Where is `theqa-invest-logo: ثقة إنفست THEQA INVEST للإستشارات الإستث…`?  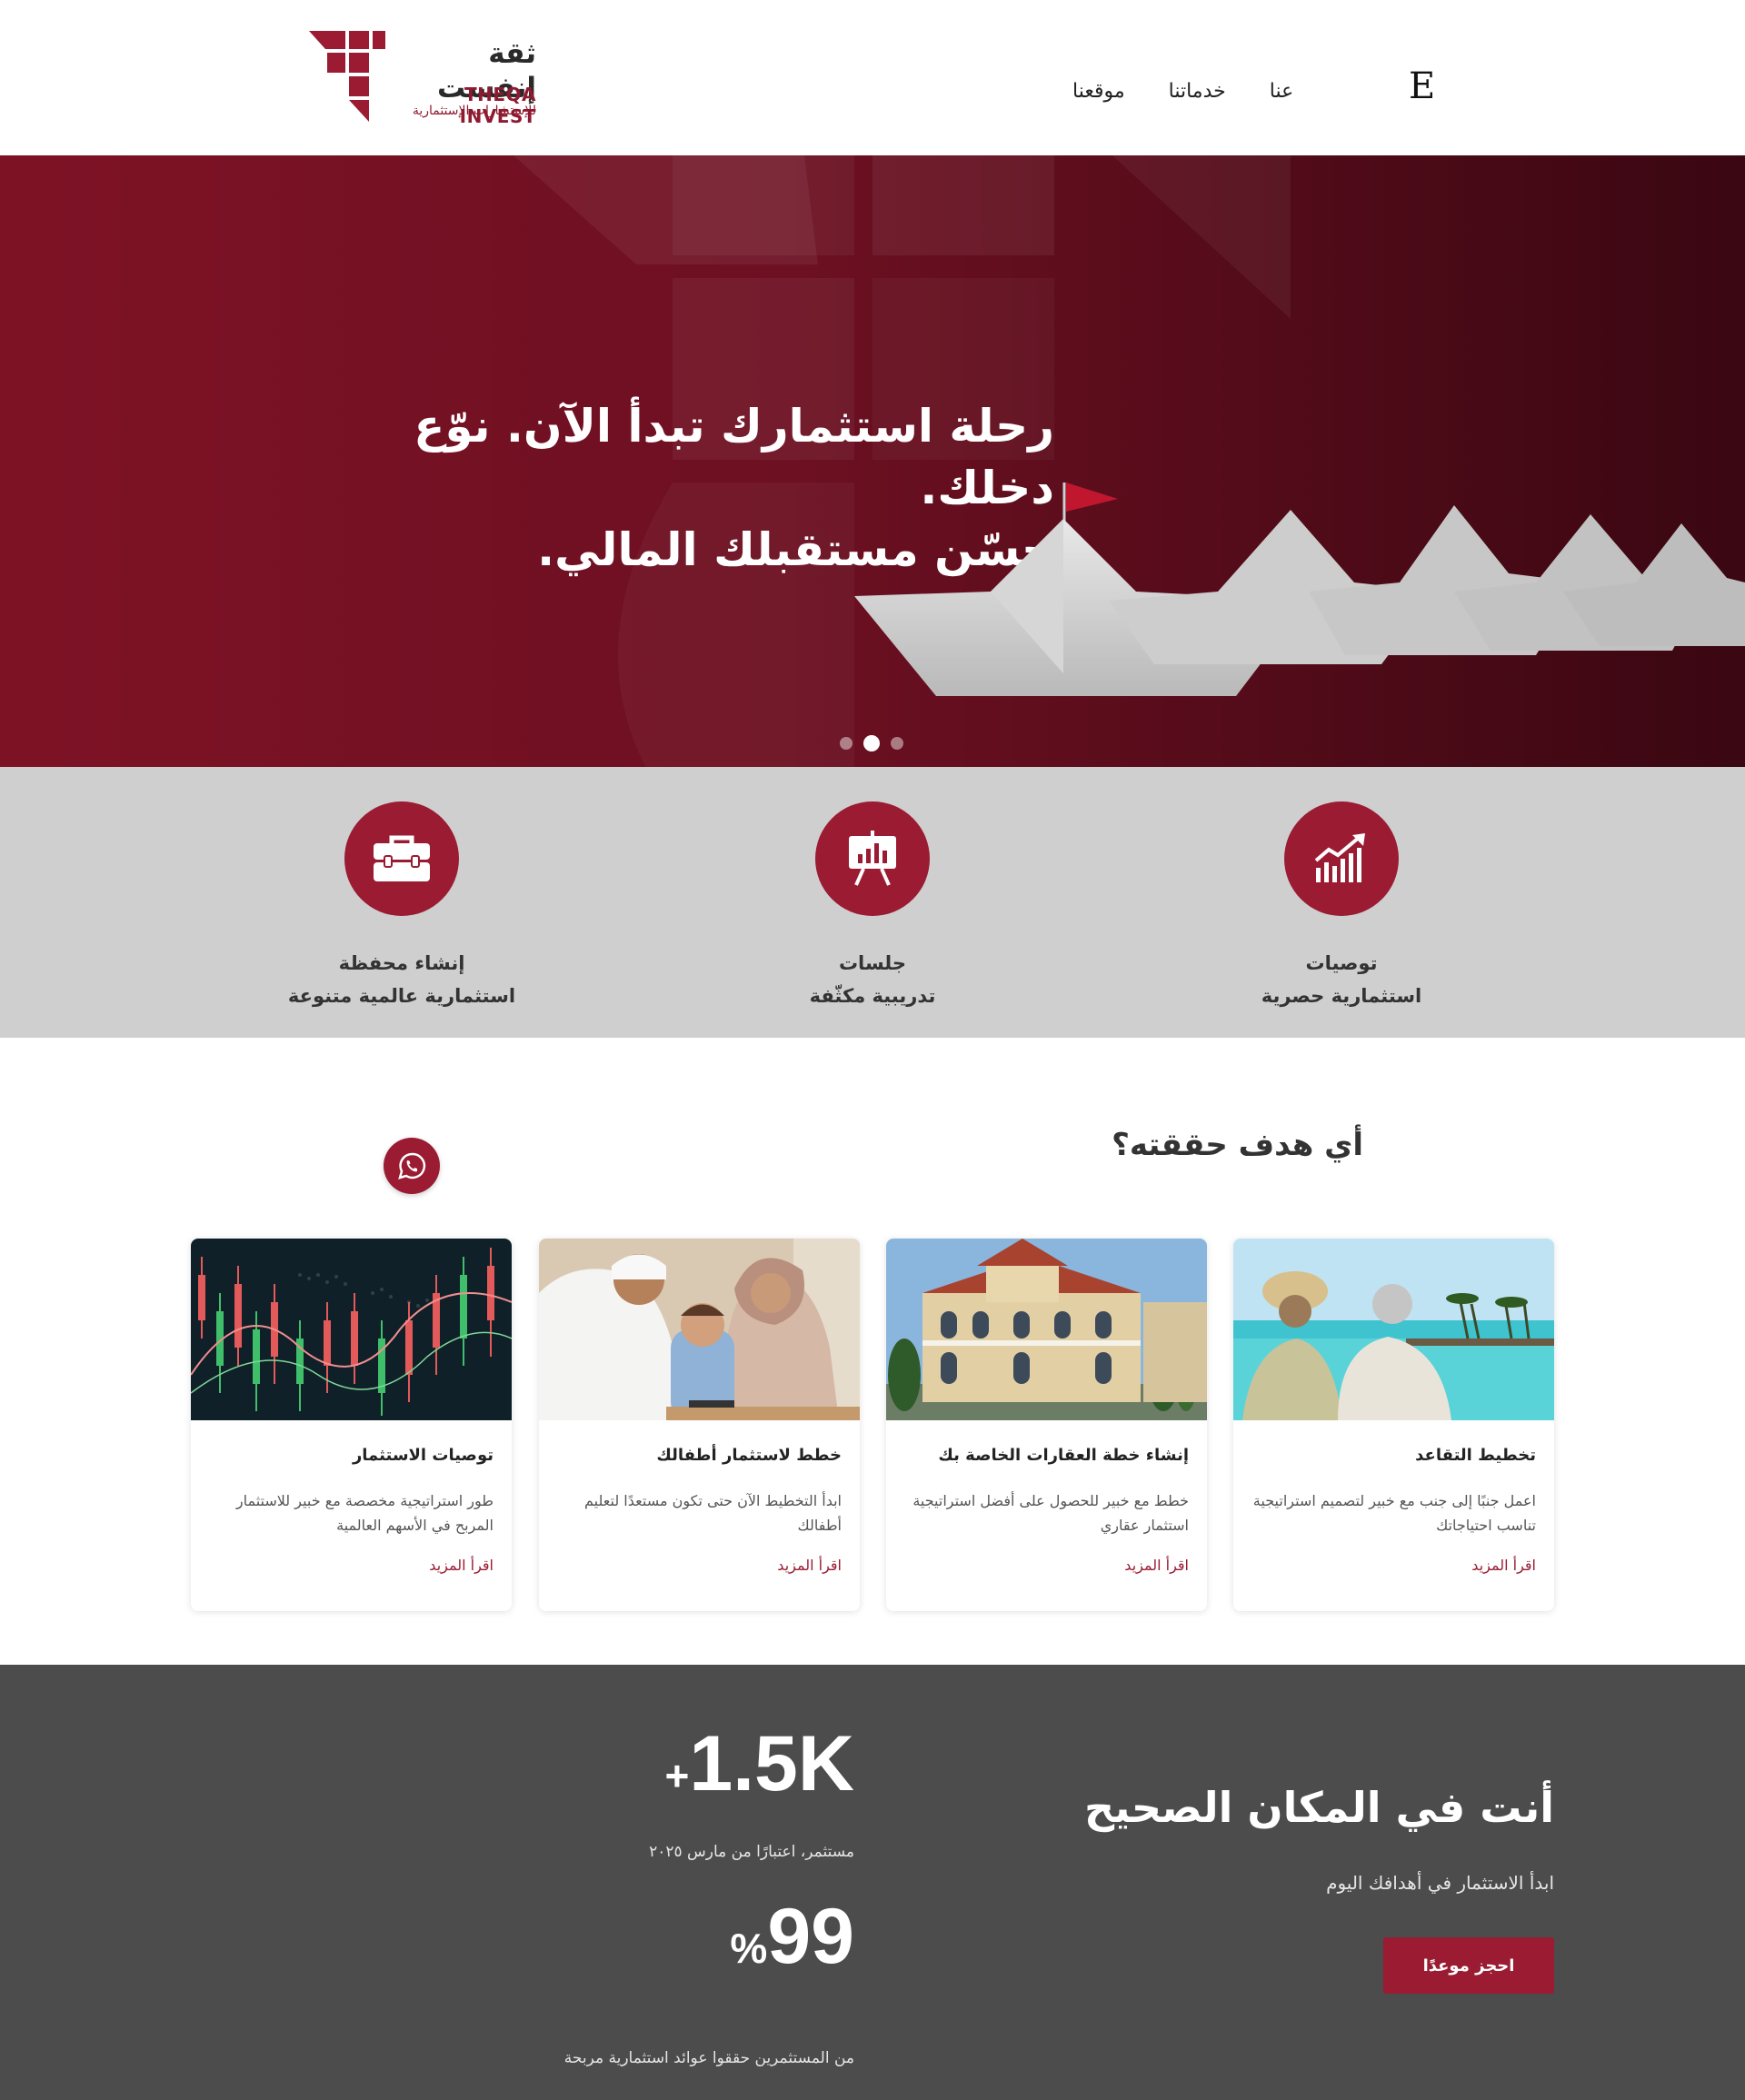
theqa-invest-logo: ثقة إنفست THEQA INVEST للإستشارات الإستث… is located at coordinates (422, 79).